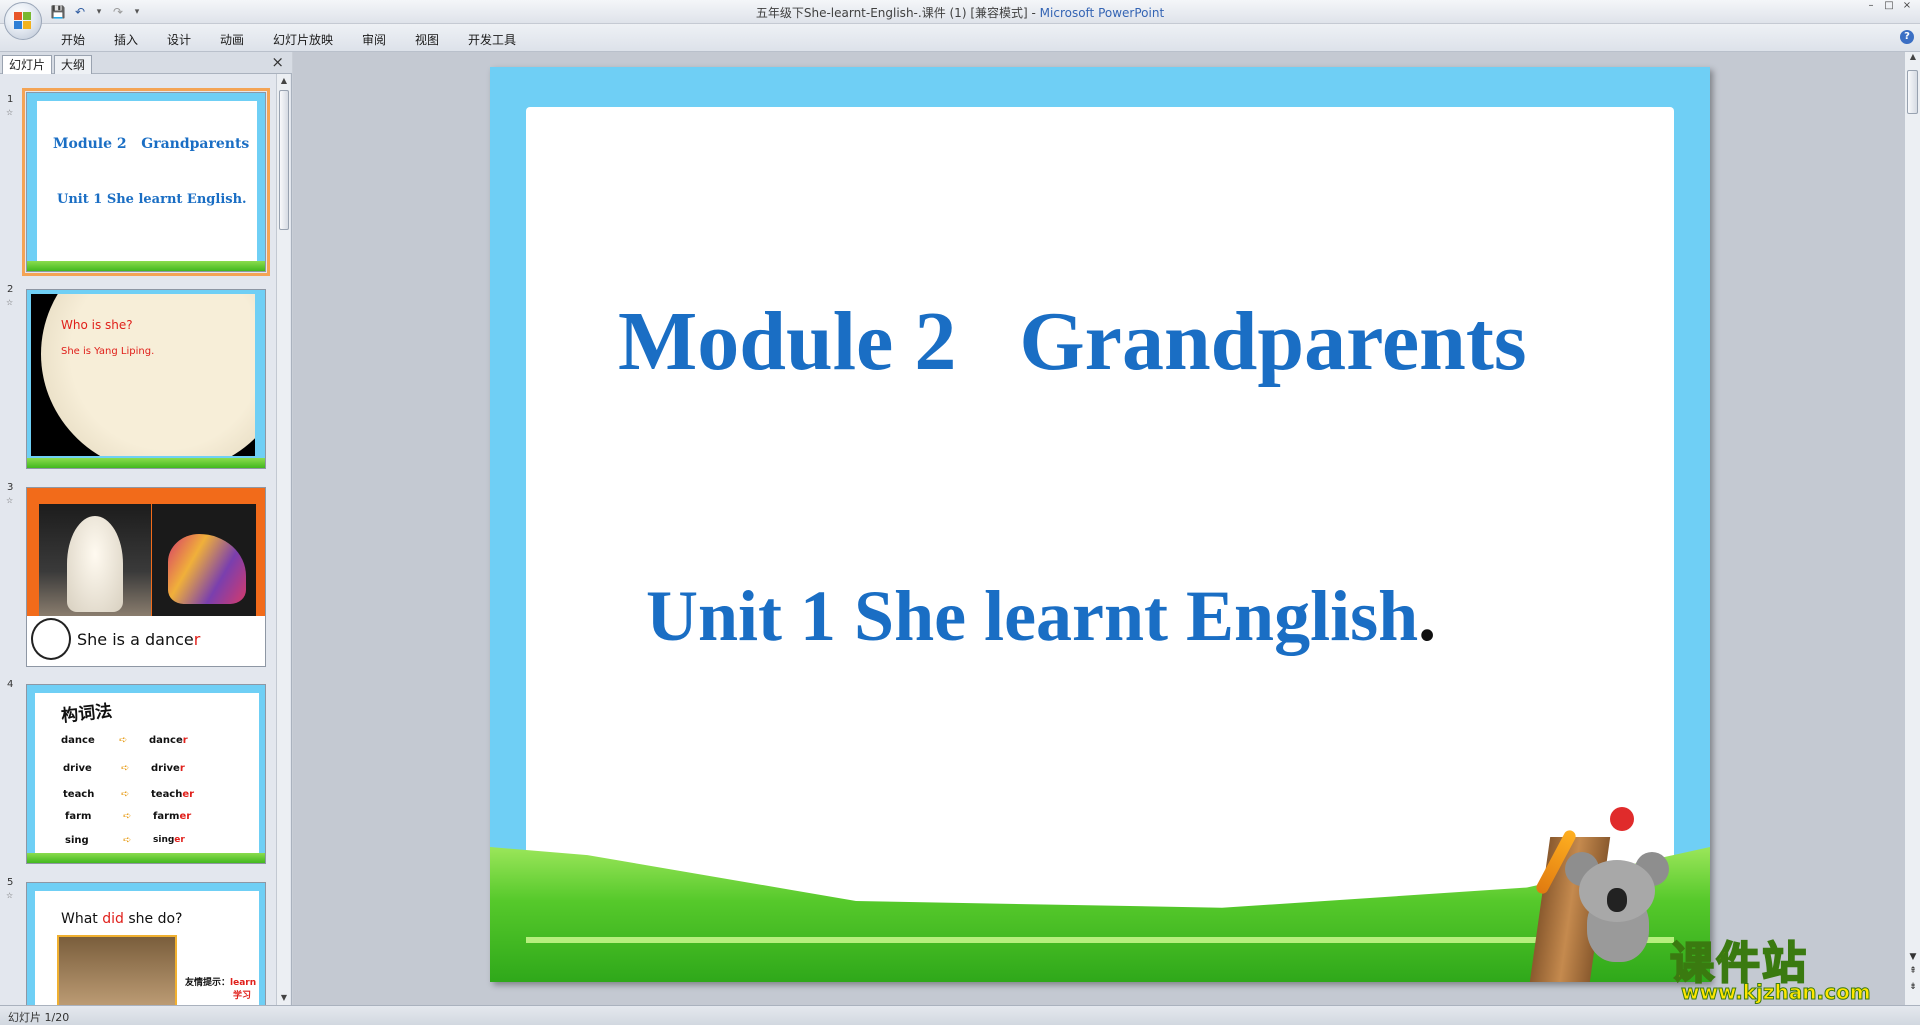 The height and width of the screenshot is (1025, 1920). Describe the element at coordinates (73, 64) in the screenshot. I see `tab-outline: 大纲` at that location.